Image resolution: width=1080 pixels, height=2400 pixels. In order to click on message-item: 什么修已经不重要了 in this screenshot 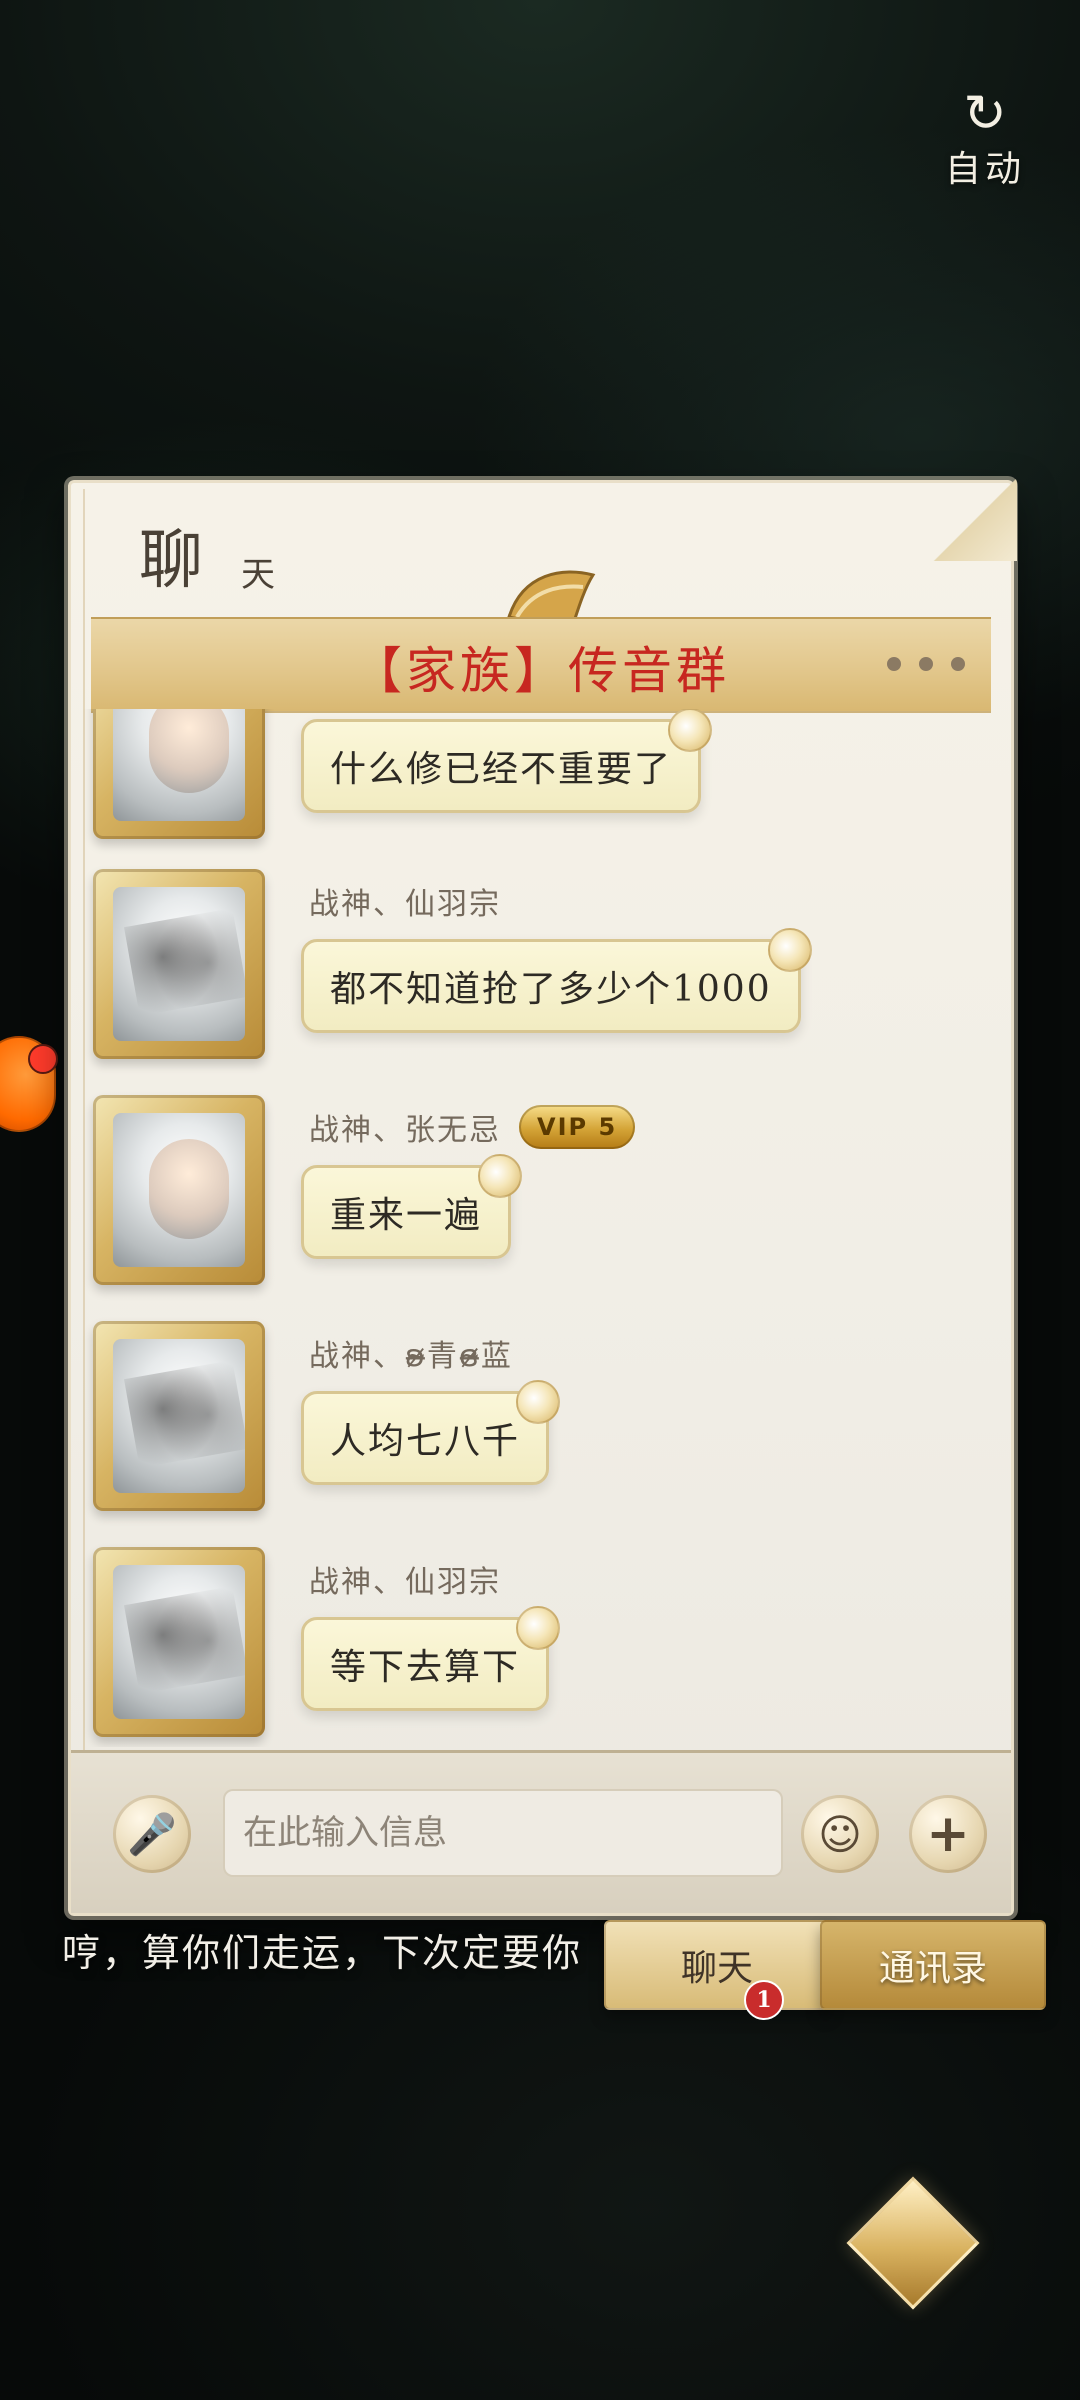, I will do `click(541, 789)`.